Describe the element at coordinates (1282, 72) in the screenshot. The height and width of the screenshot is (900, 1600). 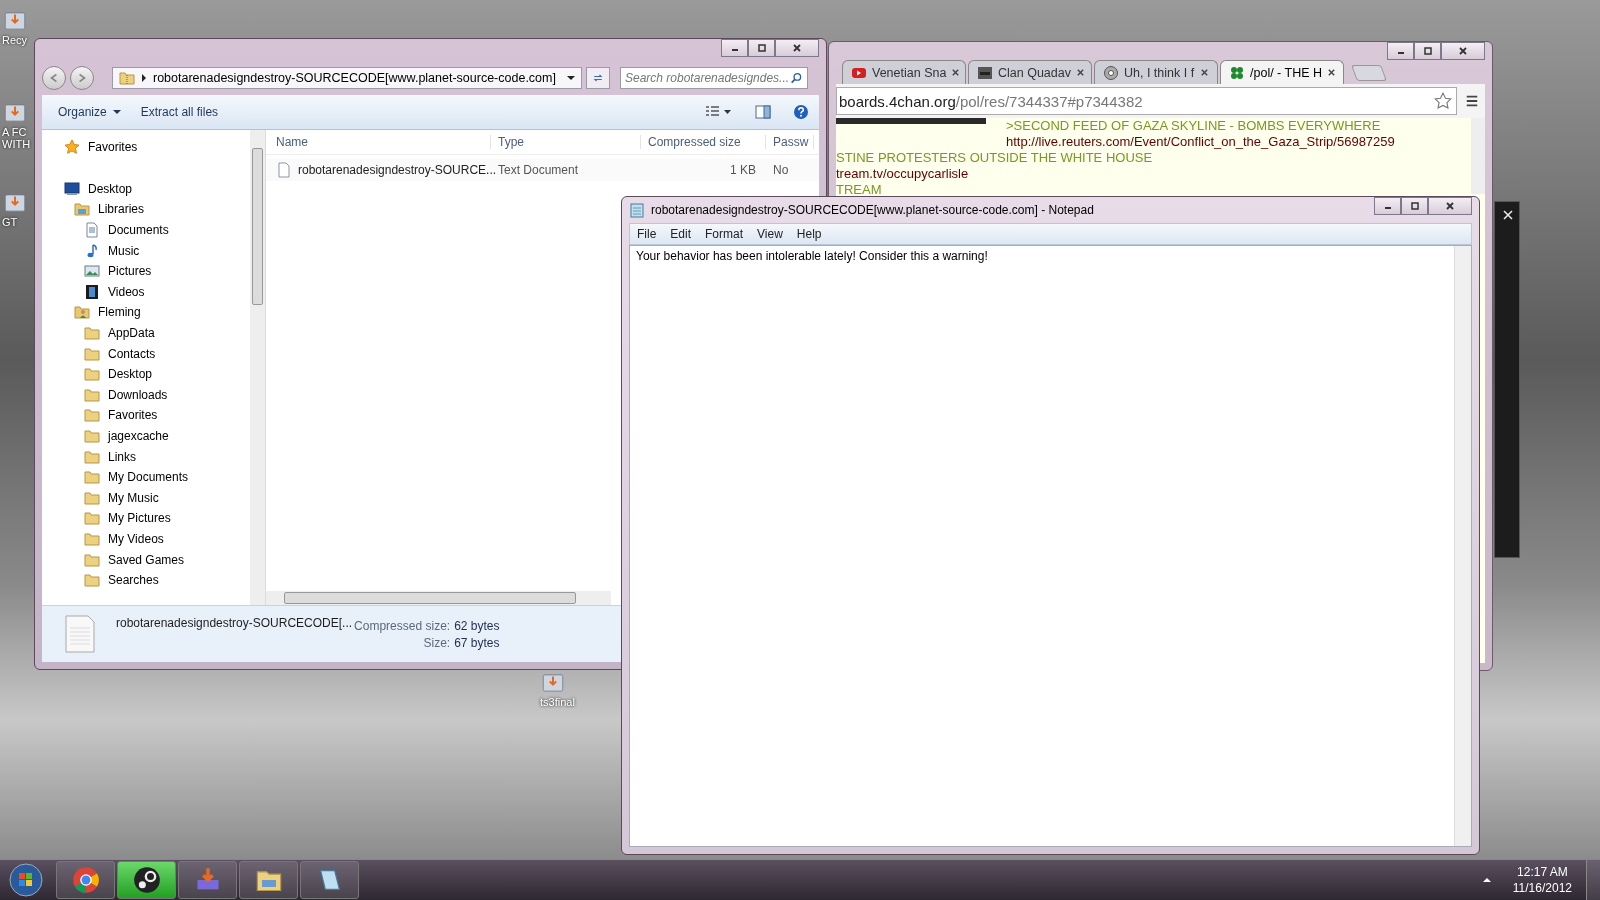
I see `browser-tab: /pol/ - THE H` at that location.